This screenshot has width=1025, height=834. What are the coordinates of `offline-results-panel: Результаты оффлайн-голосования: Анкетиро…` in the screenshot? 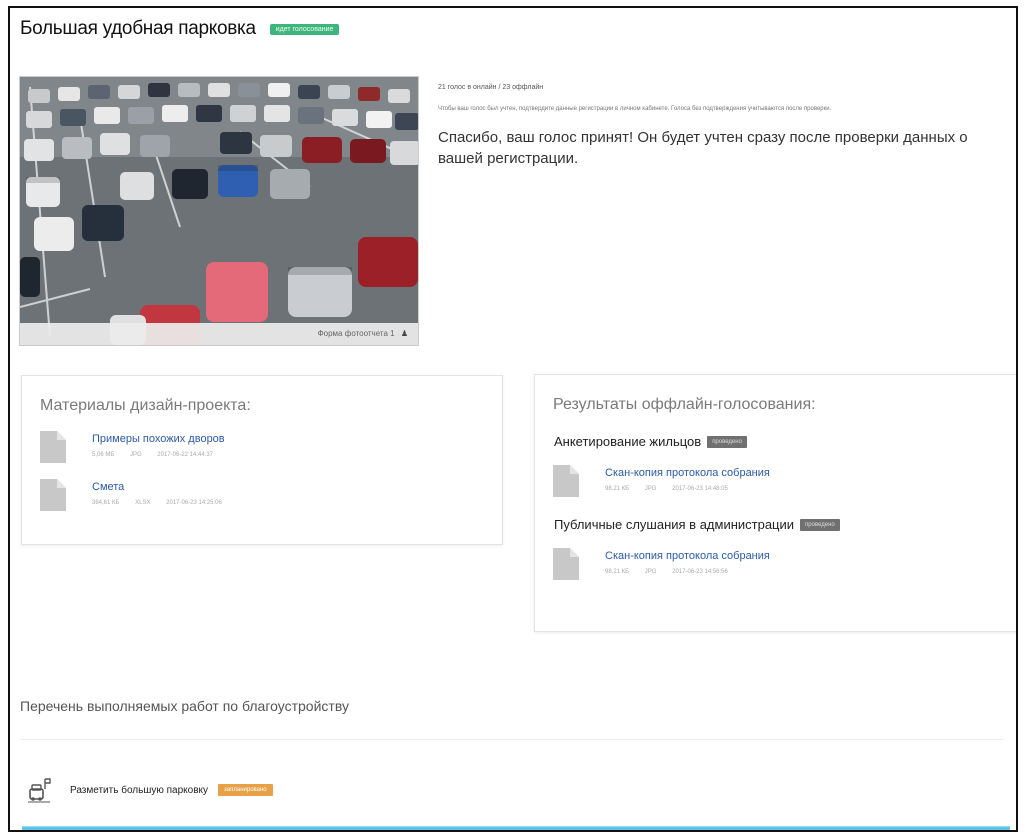 It's located at (775, 503).